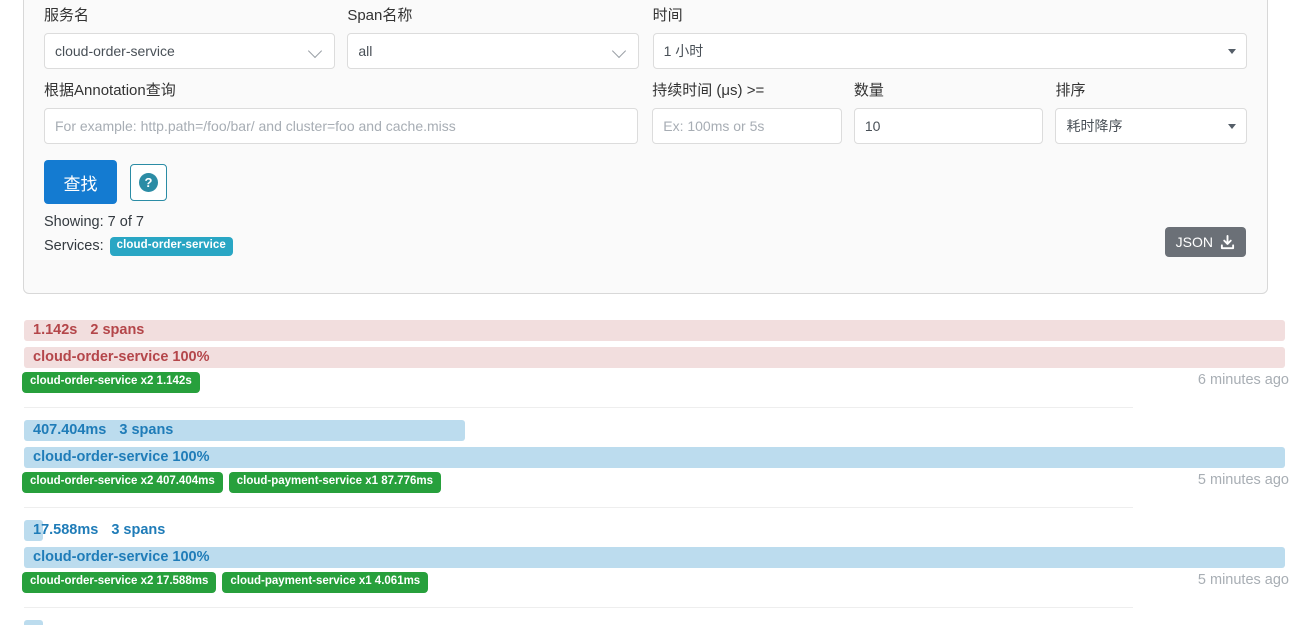 The height and width of the screenshot is (625, 1291). What do you see at coordinates (645, 182) in the screenshot?
I see `search-actions: 查找 ?` at bounding box center [645, 182].